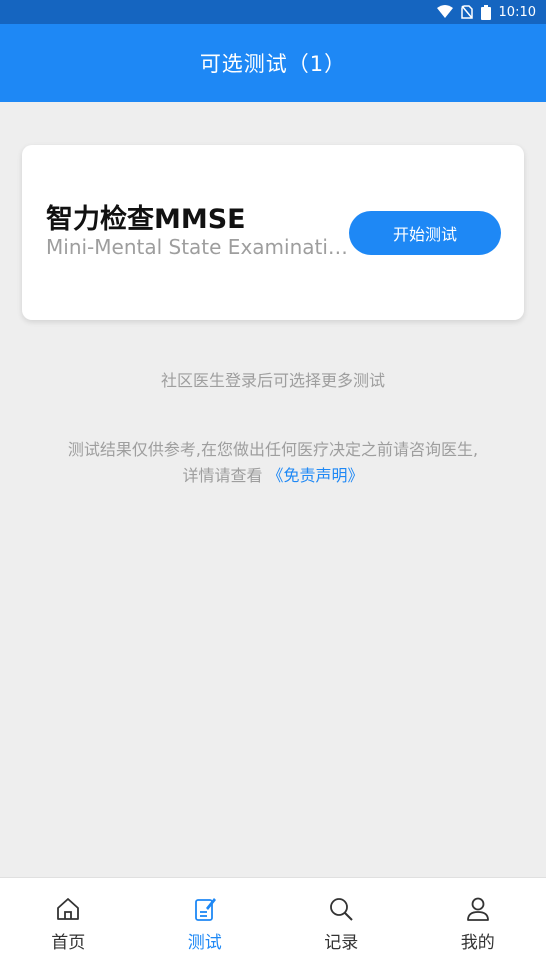 This screenshot has height=970, width=546. I want to click on tab-label: 记录, so click(341, 943).